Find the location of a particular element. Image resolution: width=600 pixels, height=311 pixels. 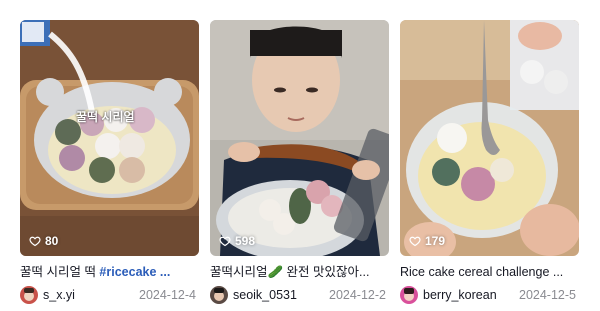

likes-count-3: 179 is located at coordinates (427, 241).